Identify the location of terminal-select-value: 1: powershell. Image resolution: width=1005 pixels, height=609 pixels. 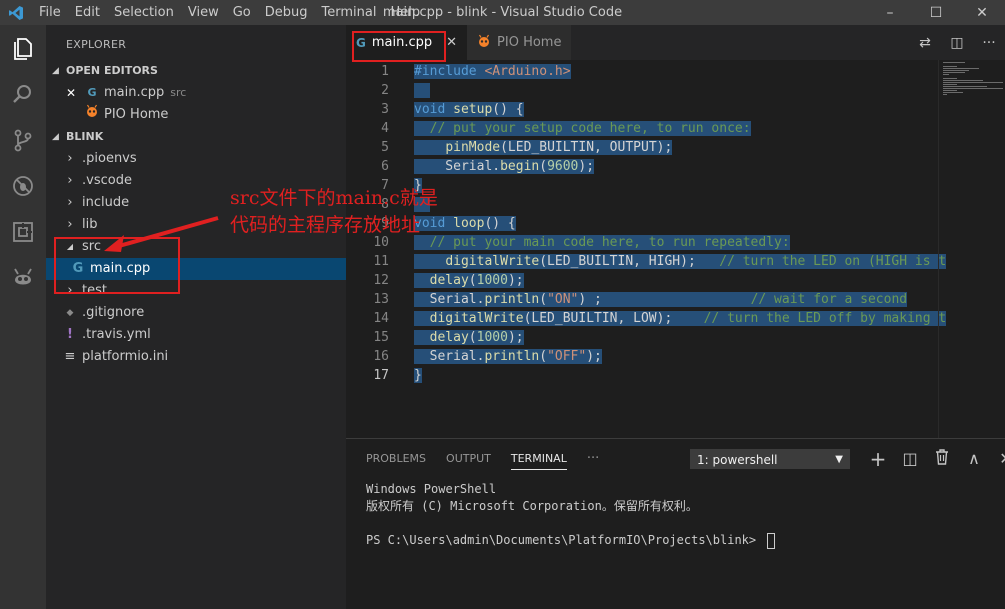
(737, 460).